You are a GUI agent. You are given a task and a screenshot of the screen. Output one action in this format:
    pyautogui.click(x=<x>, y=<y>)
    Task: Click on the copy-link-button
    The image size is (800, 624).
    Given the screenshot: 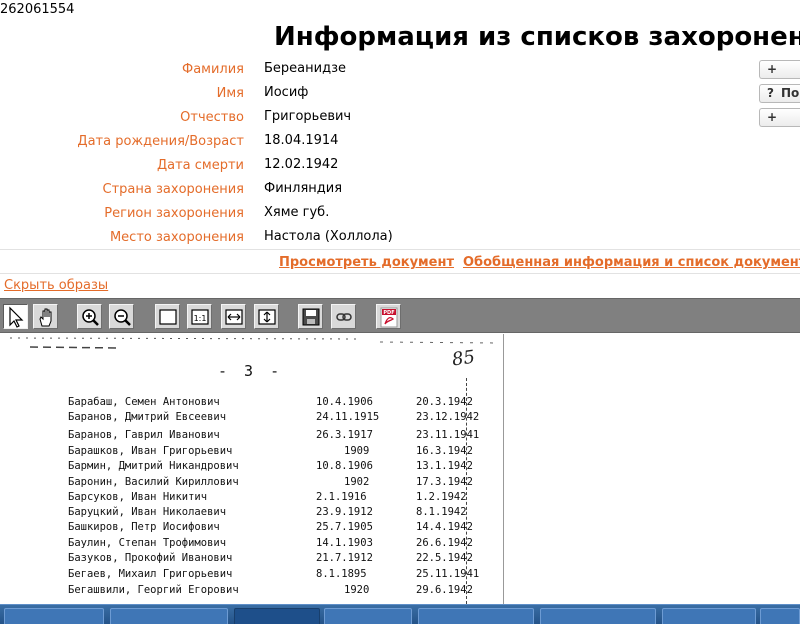 What is the action you would take?
    pyautogui.click(x=343, y=316)
    